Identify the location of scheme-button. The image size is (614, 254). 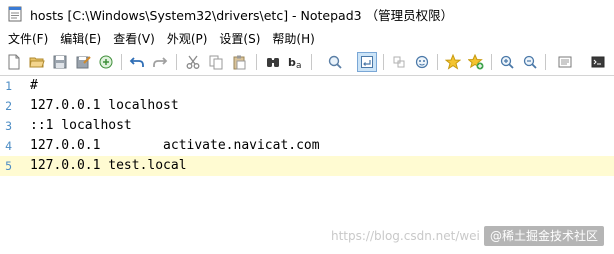
(565, 62).